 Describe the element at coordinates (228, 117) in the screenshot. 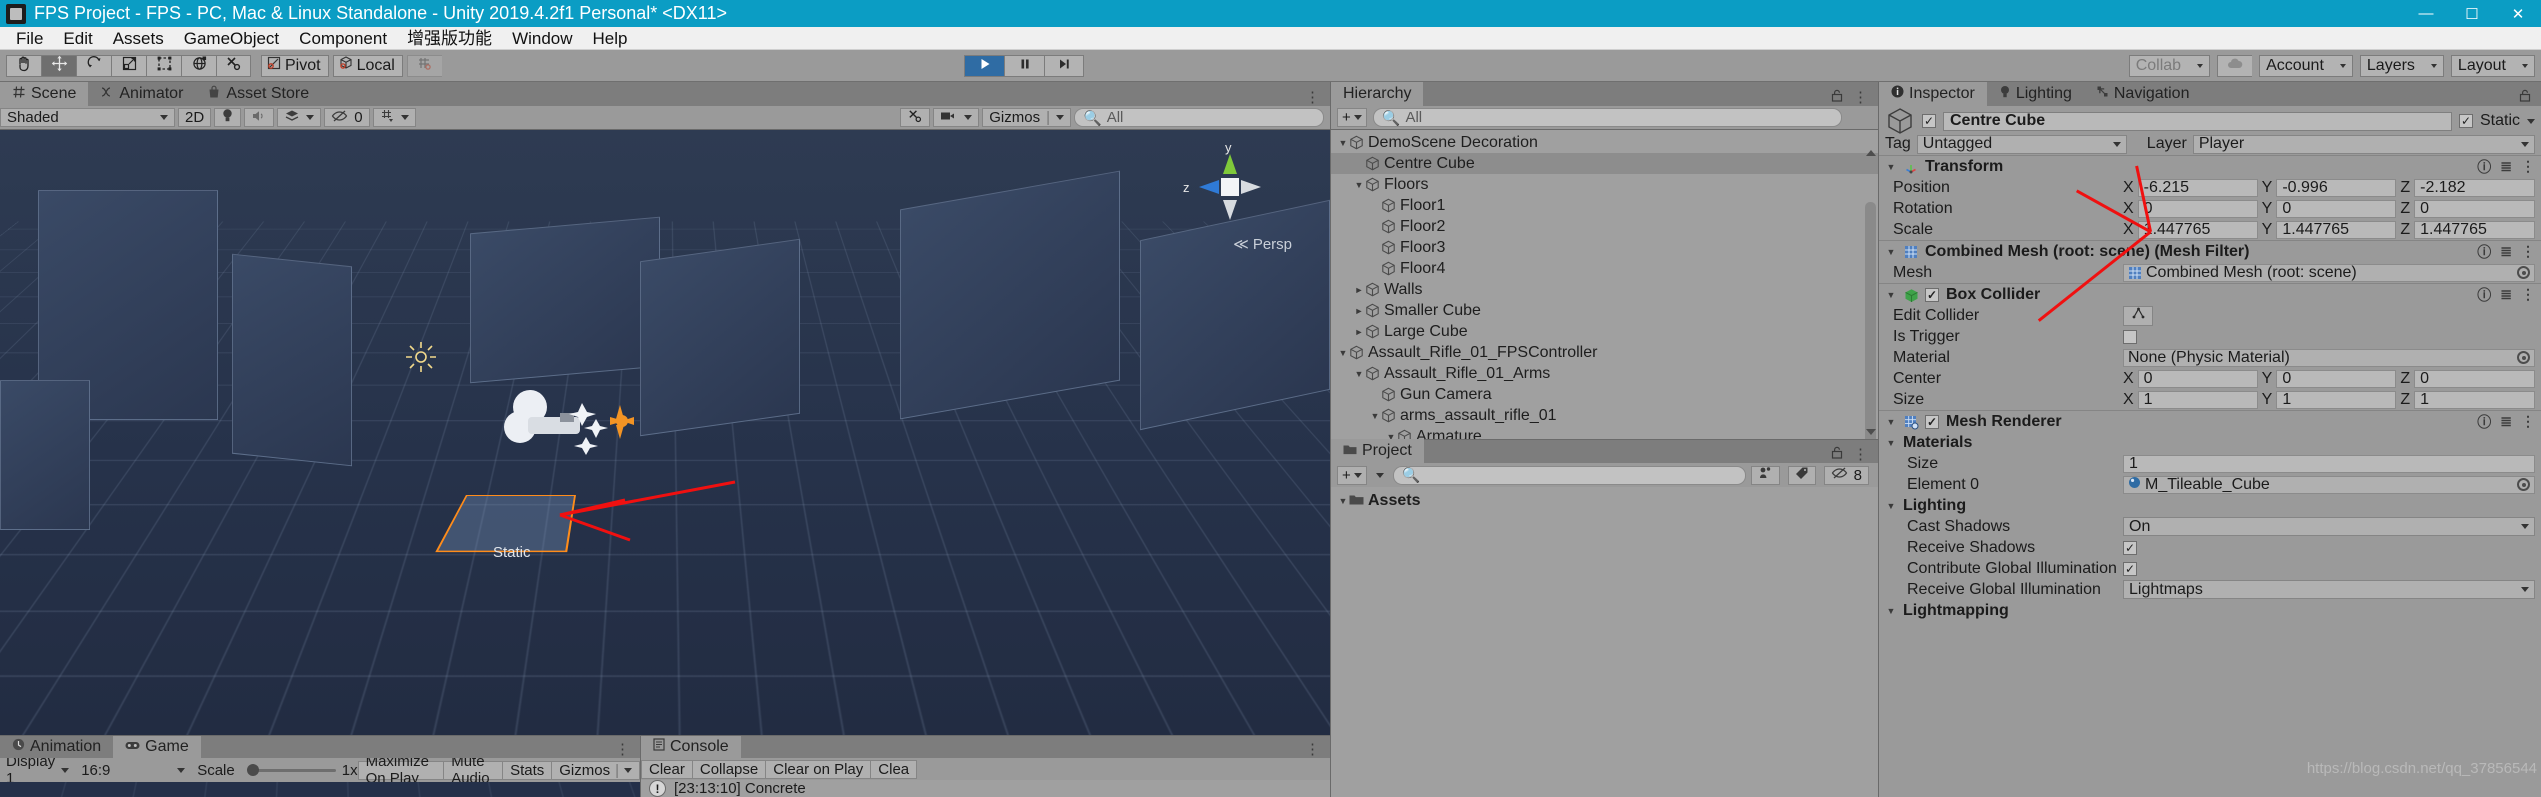

I see `scene-lighting-toggle` at that location.